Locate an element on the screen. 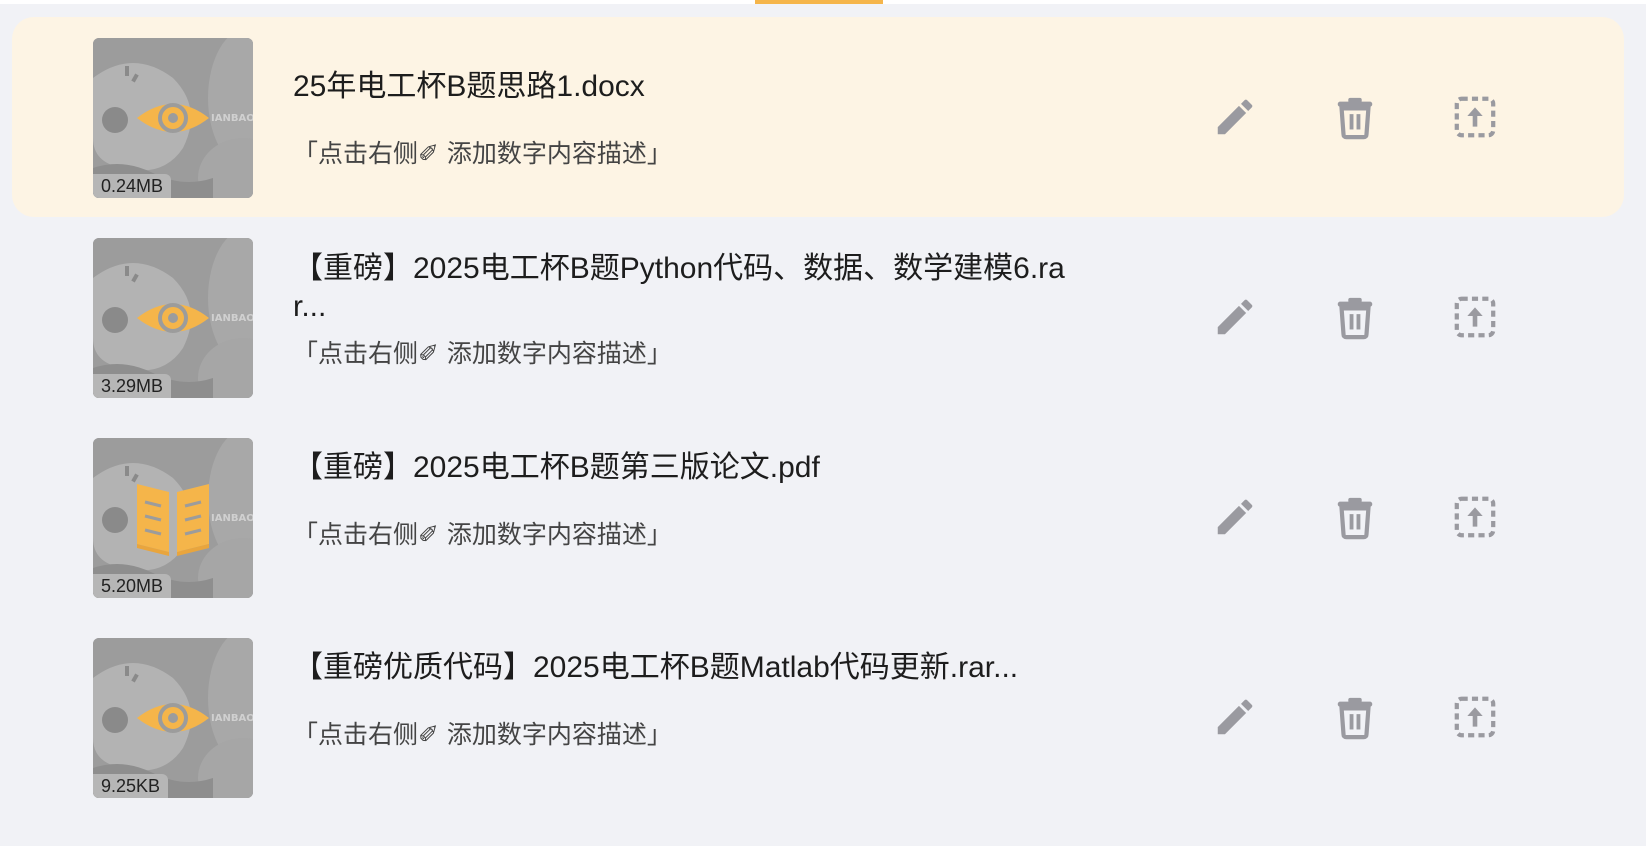 The height and width of the screenshot is (846, 1646). file-thumbnail: IANBAO 9.25KB is located at coordinates (173, 718).